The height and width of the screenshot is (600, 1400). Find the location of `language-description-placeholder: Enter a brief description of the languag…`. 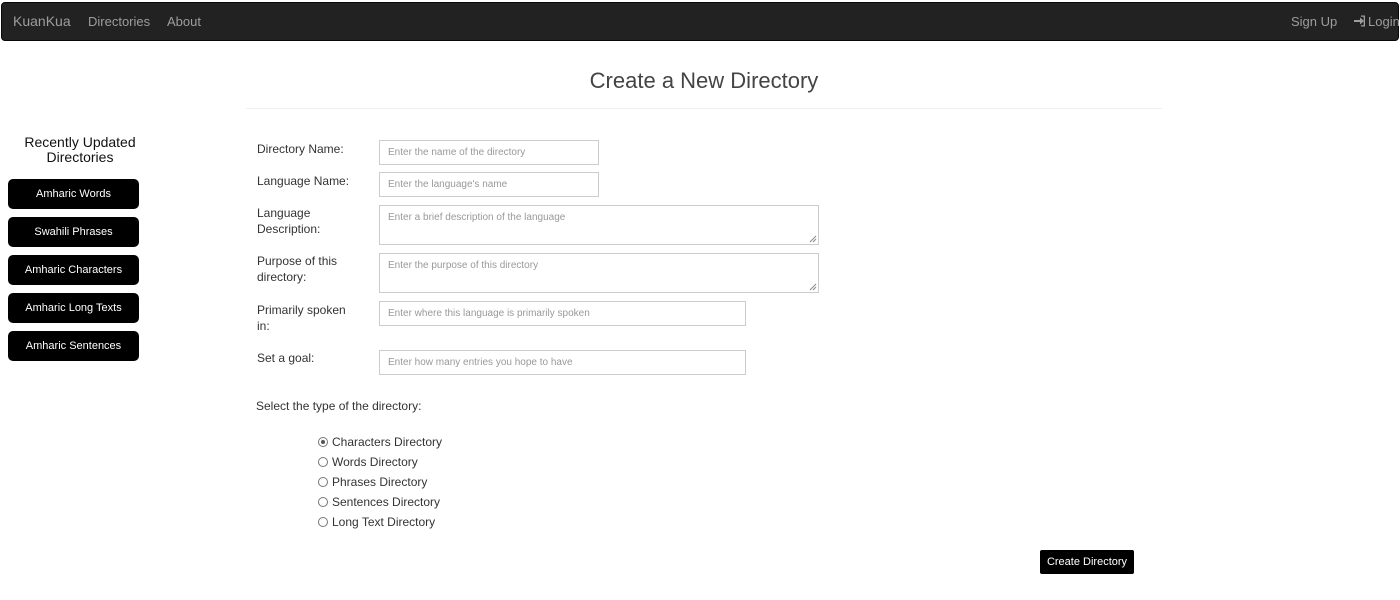

language-description-placeholder: Enter a brief description of the languag… is located at coordinates (477, 217).